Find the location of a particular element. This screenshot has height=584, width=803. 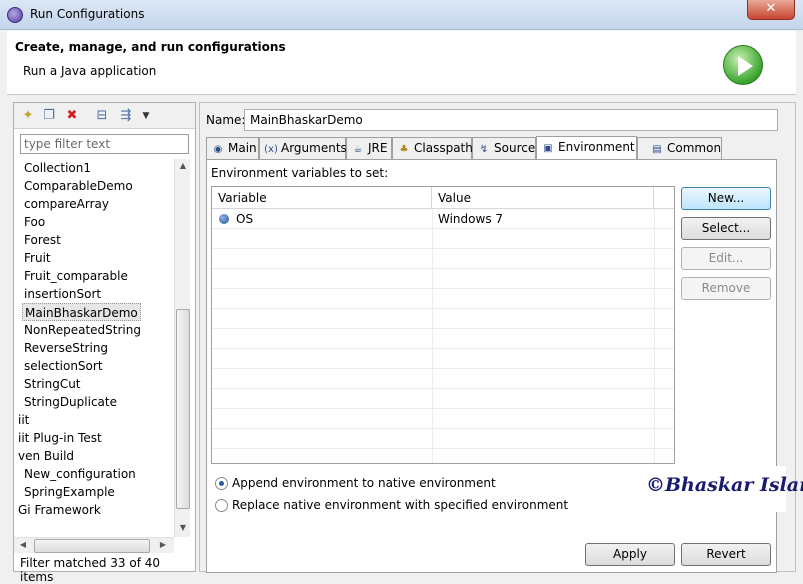

tab-source: ↯ Source is located at coordinates (504, 148).